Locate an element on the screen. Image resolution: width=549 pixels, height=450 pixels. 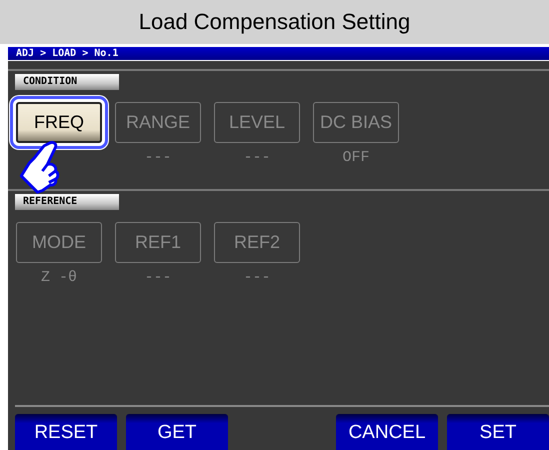
footer-button: GET is located at coordinates (177, 432).